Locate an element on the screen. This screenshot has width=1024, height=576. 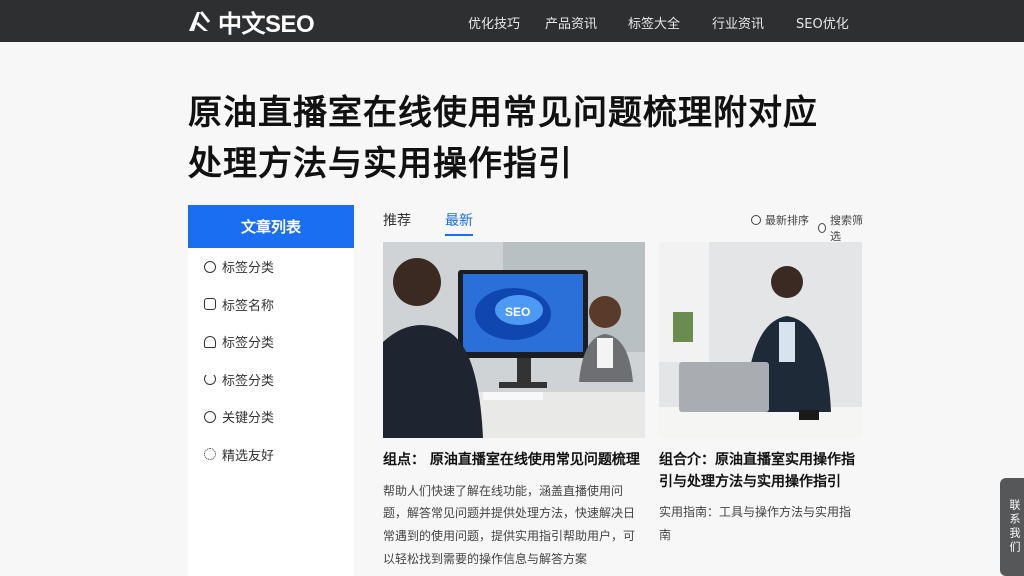
card-title: 组点： 原油直播室在线使用常见问题梳理 is located at coordinates (514, 461).